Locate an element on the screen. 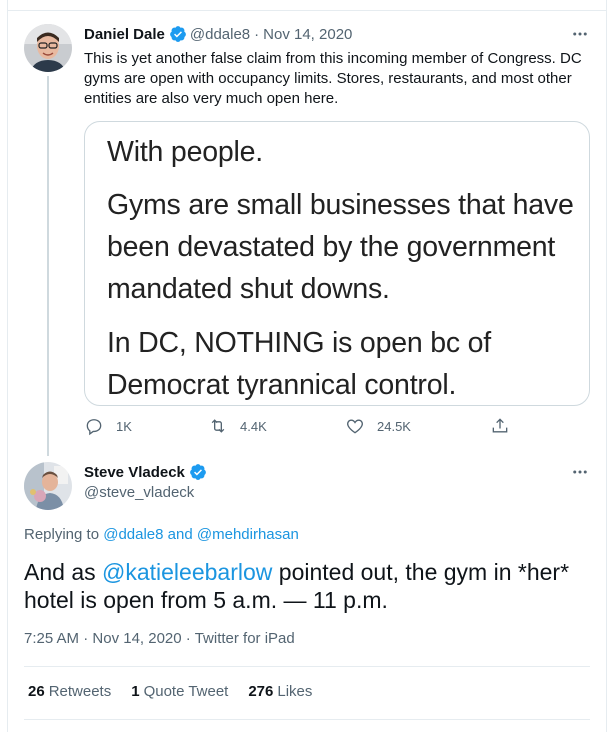  retweet-count: 4.4K is located at coordinates (253, 426).